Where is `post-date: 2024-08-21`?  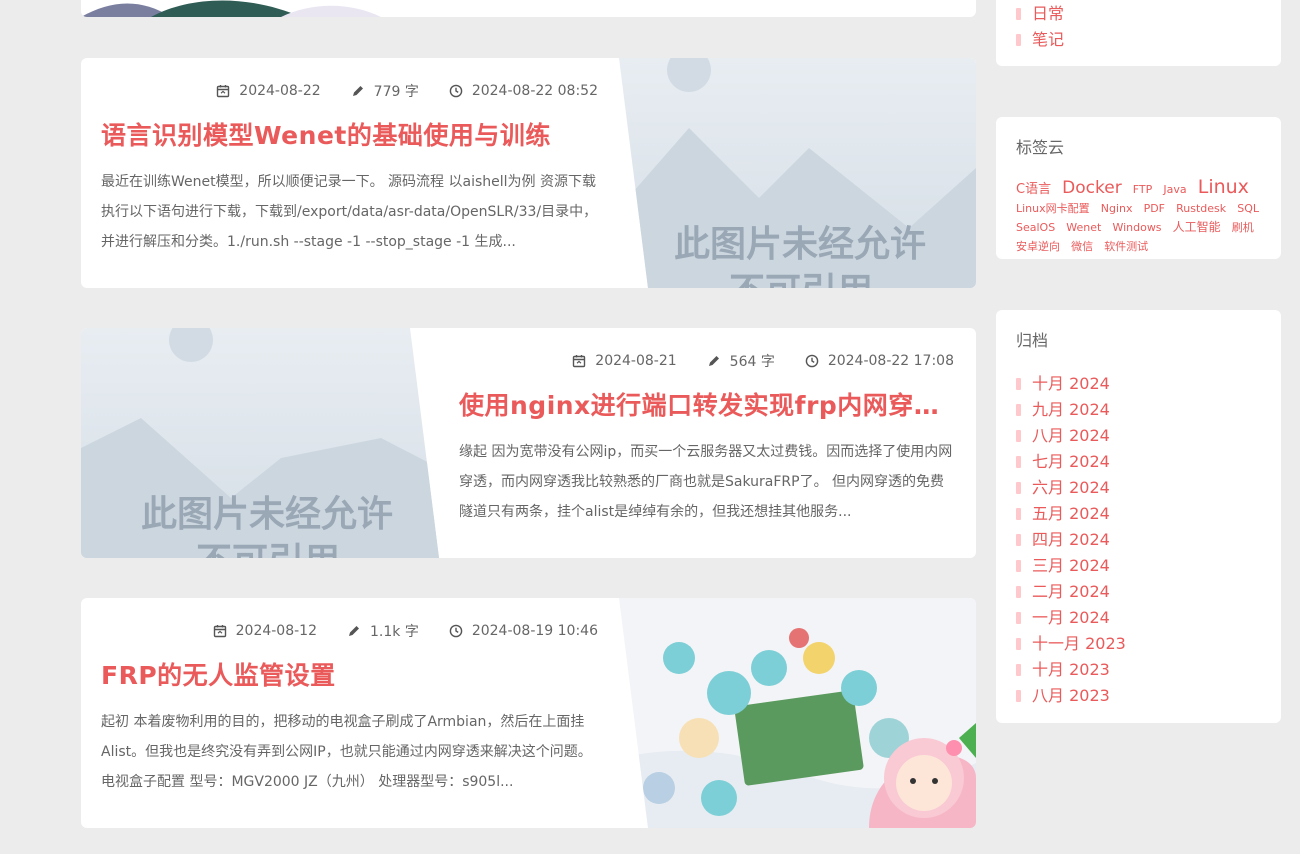
post-date: 2024-08-21 is located at coordinates (624, 361).